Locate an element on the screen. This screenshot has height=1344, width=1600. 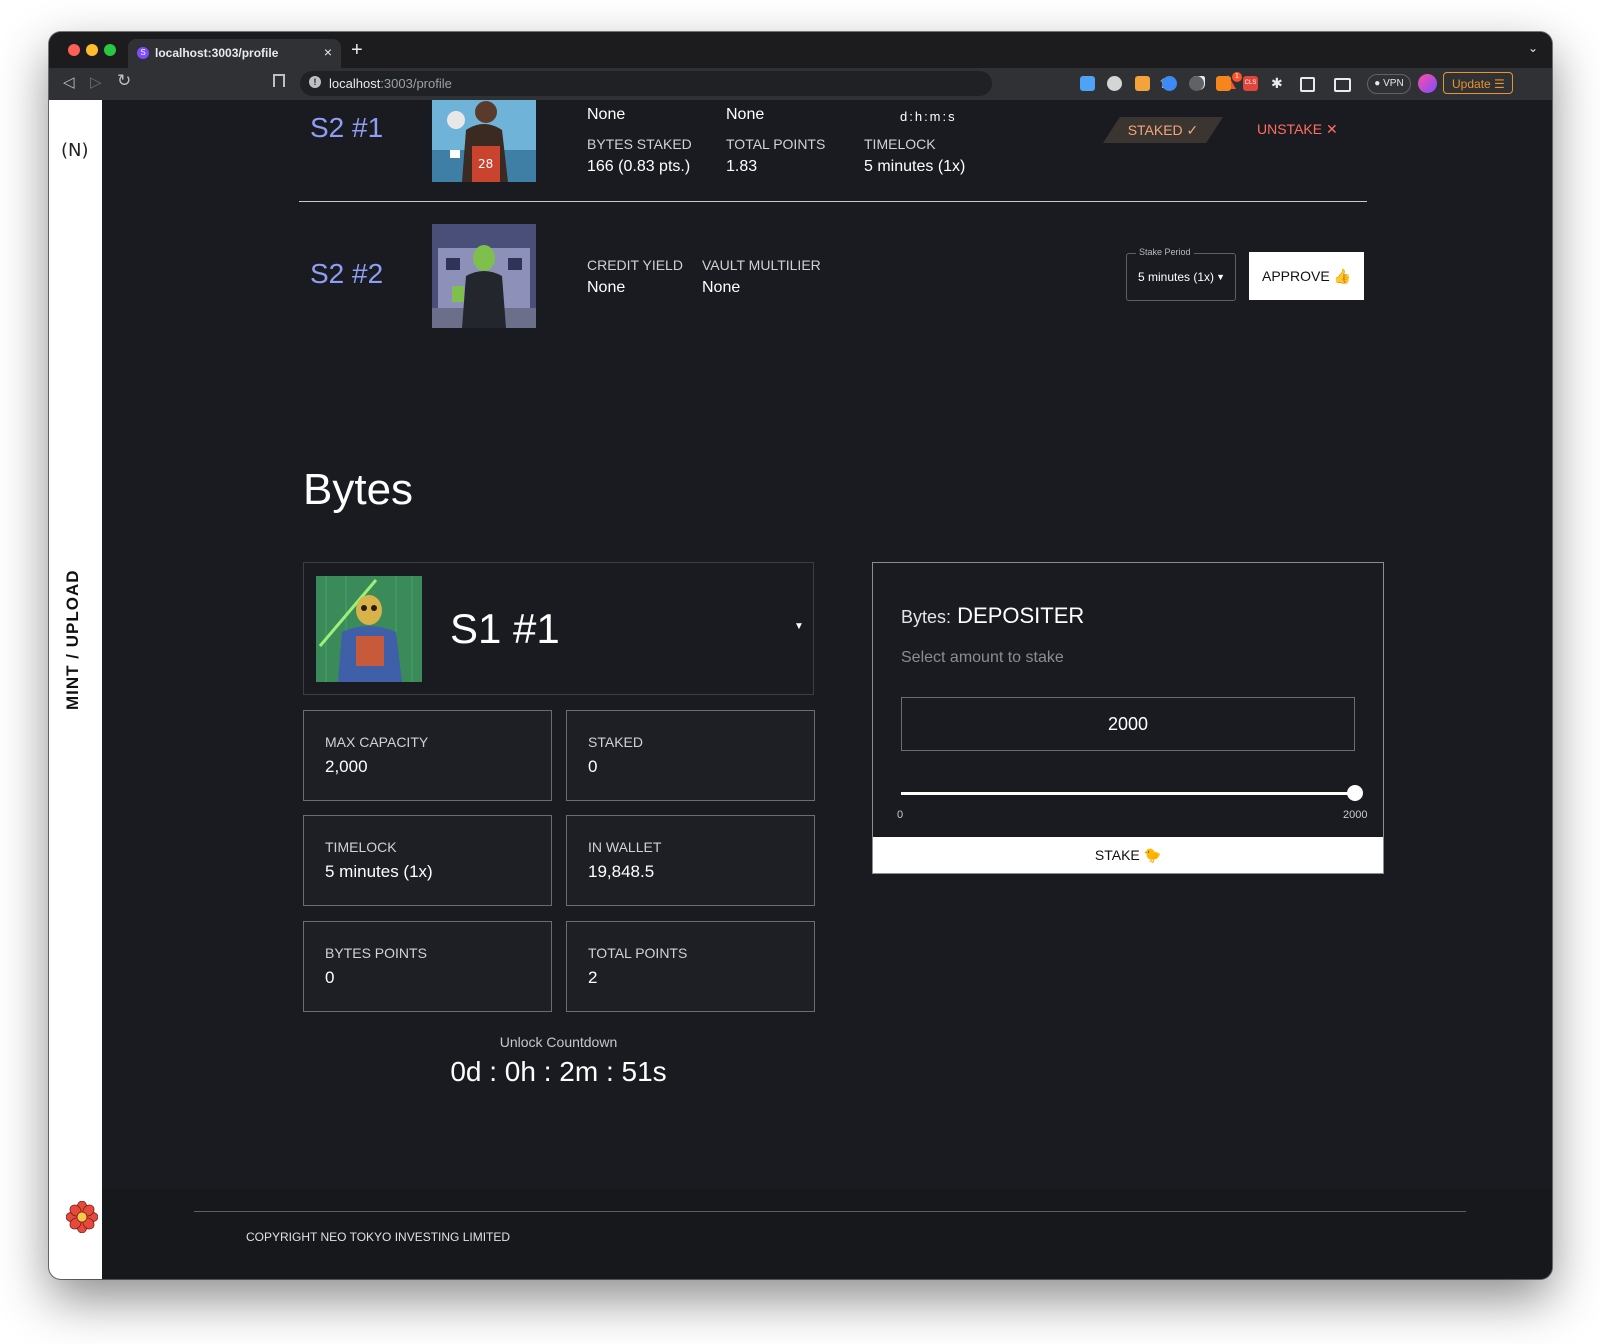
slider-min-label: 0 is located at coordinates (900, 815).